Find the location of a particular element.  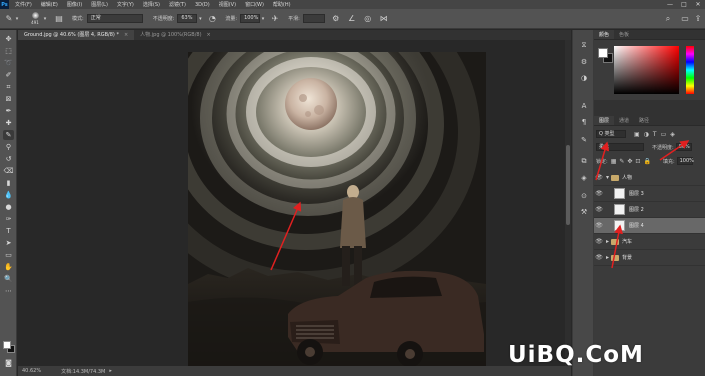

zoom-tool-icon: 🔍 is located at coordinates (8, 279).